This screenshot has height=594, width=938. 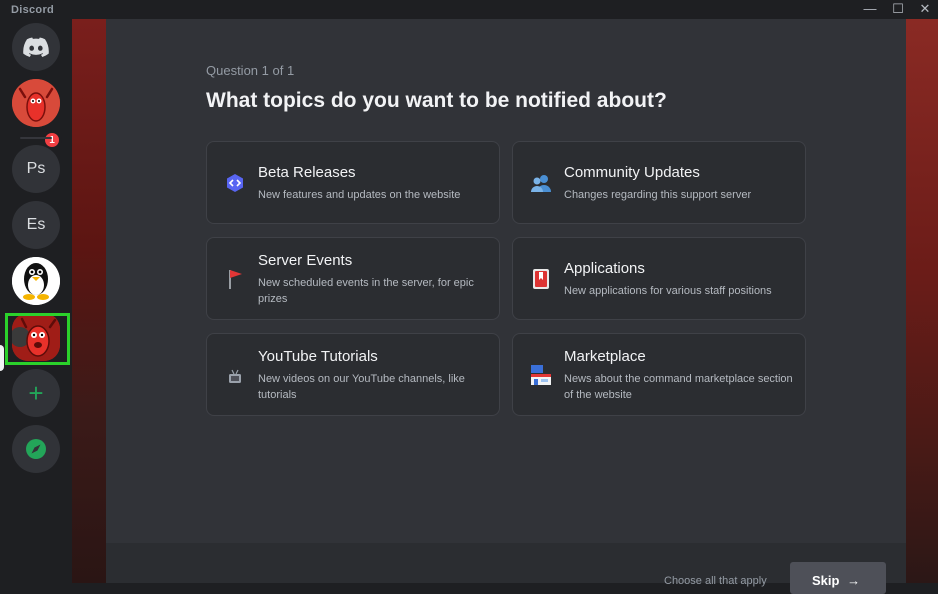 I want to click on option-title: Applications, so click(x=604, y=268).